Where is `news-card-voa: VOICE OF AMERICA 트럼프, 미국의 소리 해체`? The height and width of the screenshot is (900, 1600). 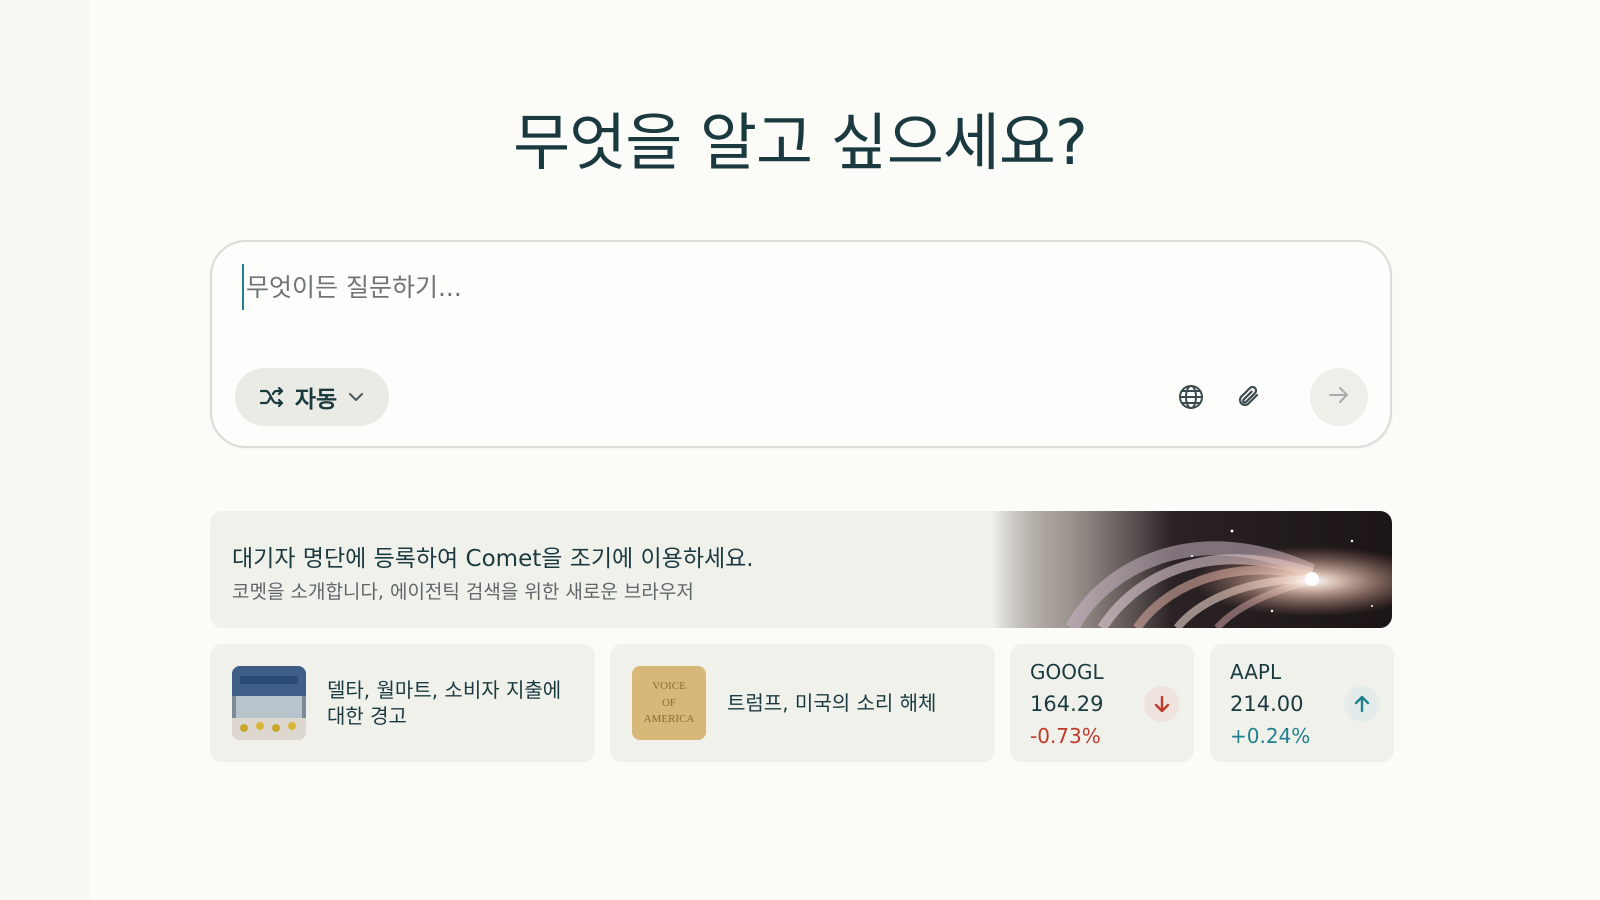
news-card-voa: VOICE OF AMERICA 트럼프, 미국의 소리 해체 is located at coordinates (802, 703).